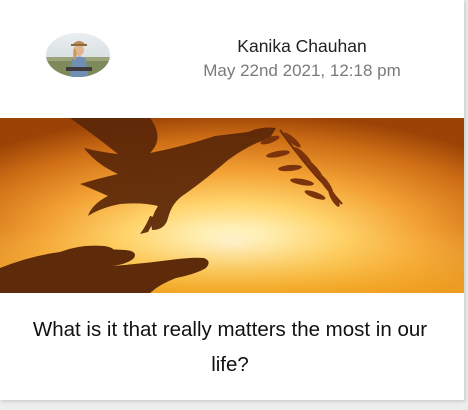 This screenshot has height=410, width=468. Describe the element at coordinates (302, 46) in the screenshot. I see `author-name: Kanika Chauhan` at that location.